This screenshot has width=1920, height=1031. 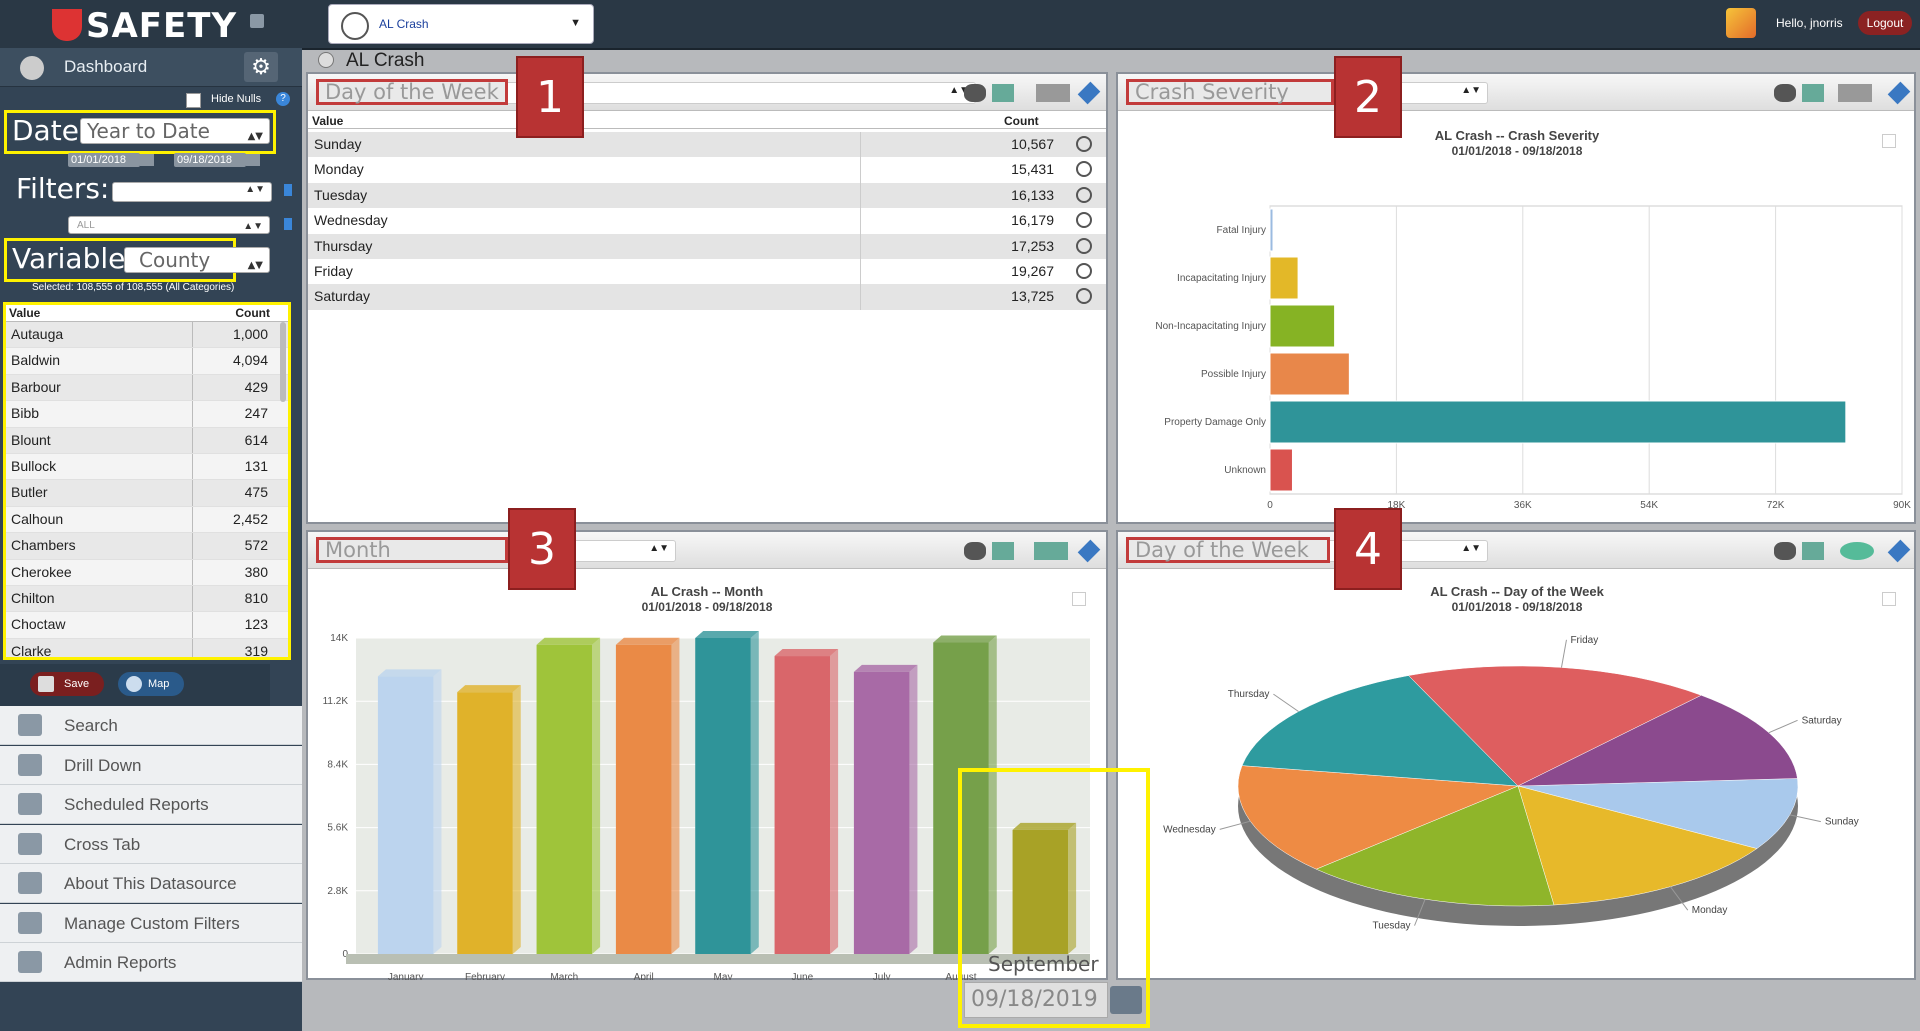 I want to click on table-row: Barbour 429, so click(x=147, y=388).